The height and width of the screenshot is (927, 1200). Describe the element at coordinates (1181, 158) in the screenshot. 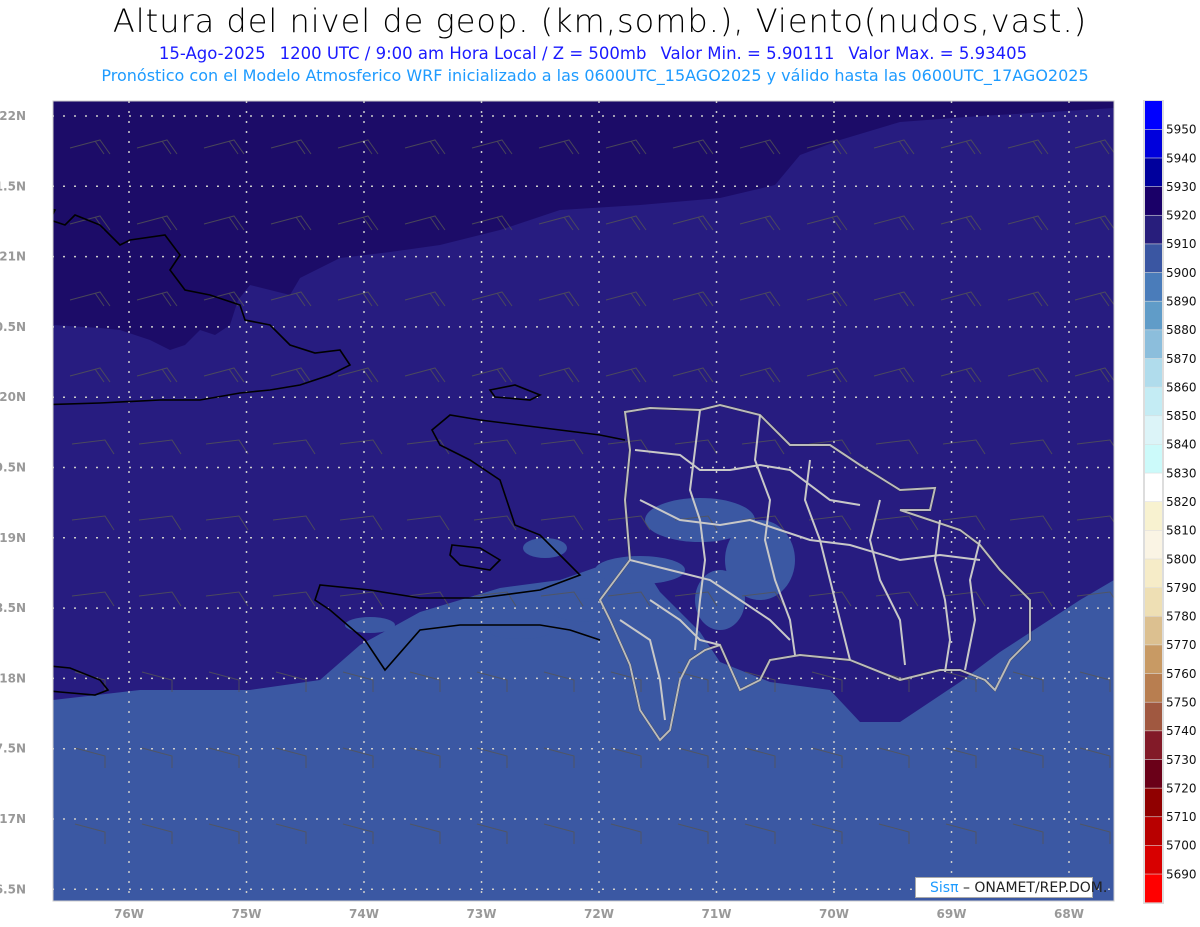

I see `colorbar-label: 5940` at that location.